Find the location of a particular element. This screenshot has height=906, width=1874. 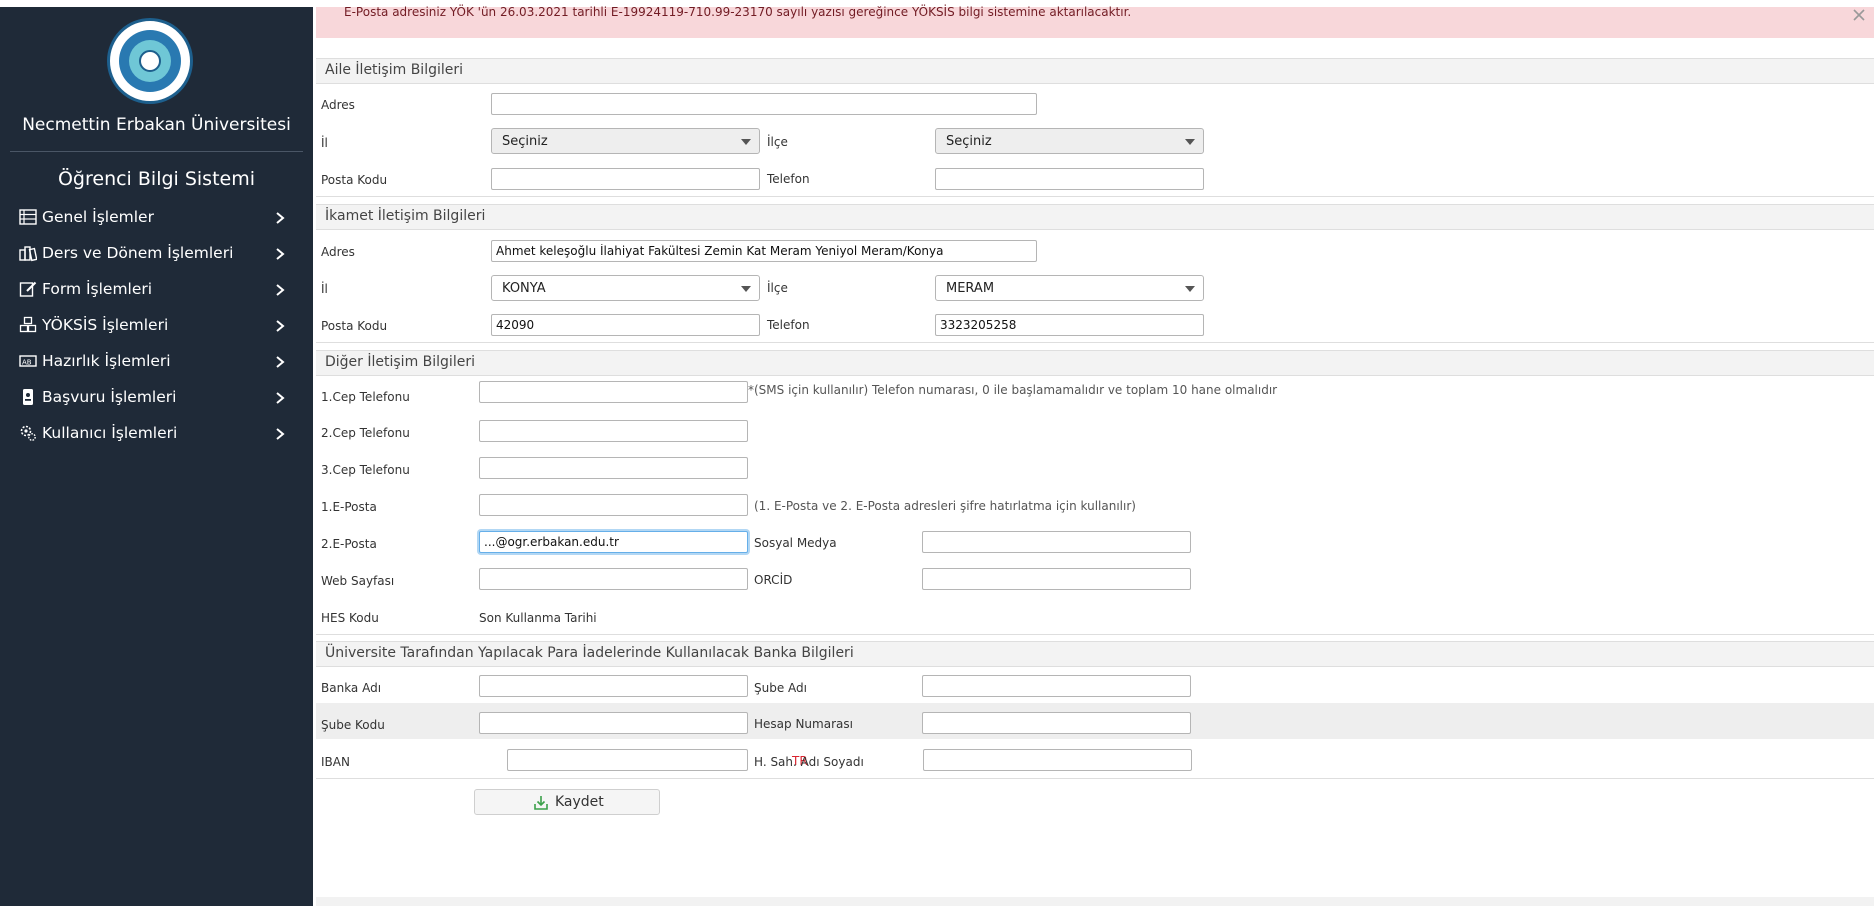

aile-adres-label: Adres is located at coordinates (338, 105).